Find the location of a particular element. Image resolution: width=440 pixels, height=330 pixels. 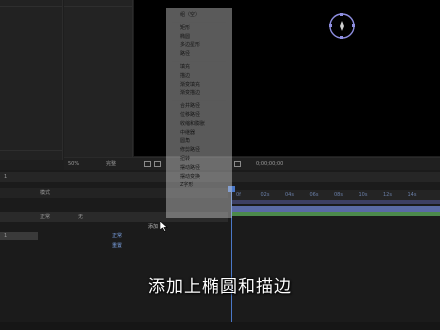

menu-item: 扭转 is located at coordinates (185, 159).